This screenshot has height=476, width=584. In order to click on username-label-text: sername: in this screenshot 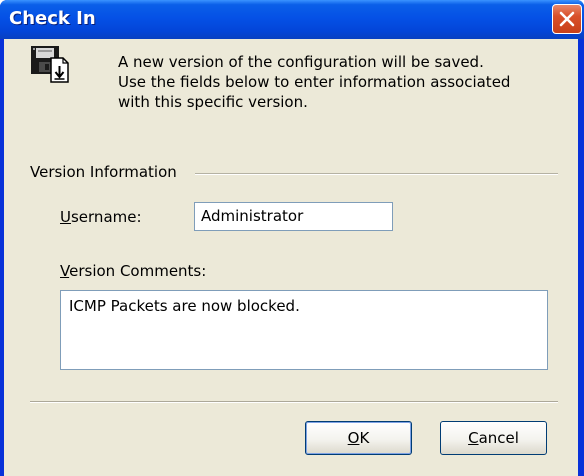, I will do `click(106, 217)`.